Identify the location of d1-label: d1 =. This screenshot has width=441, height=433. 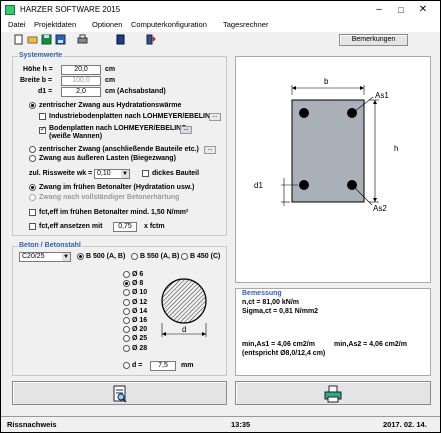
(45, 91).